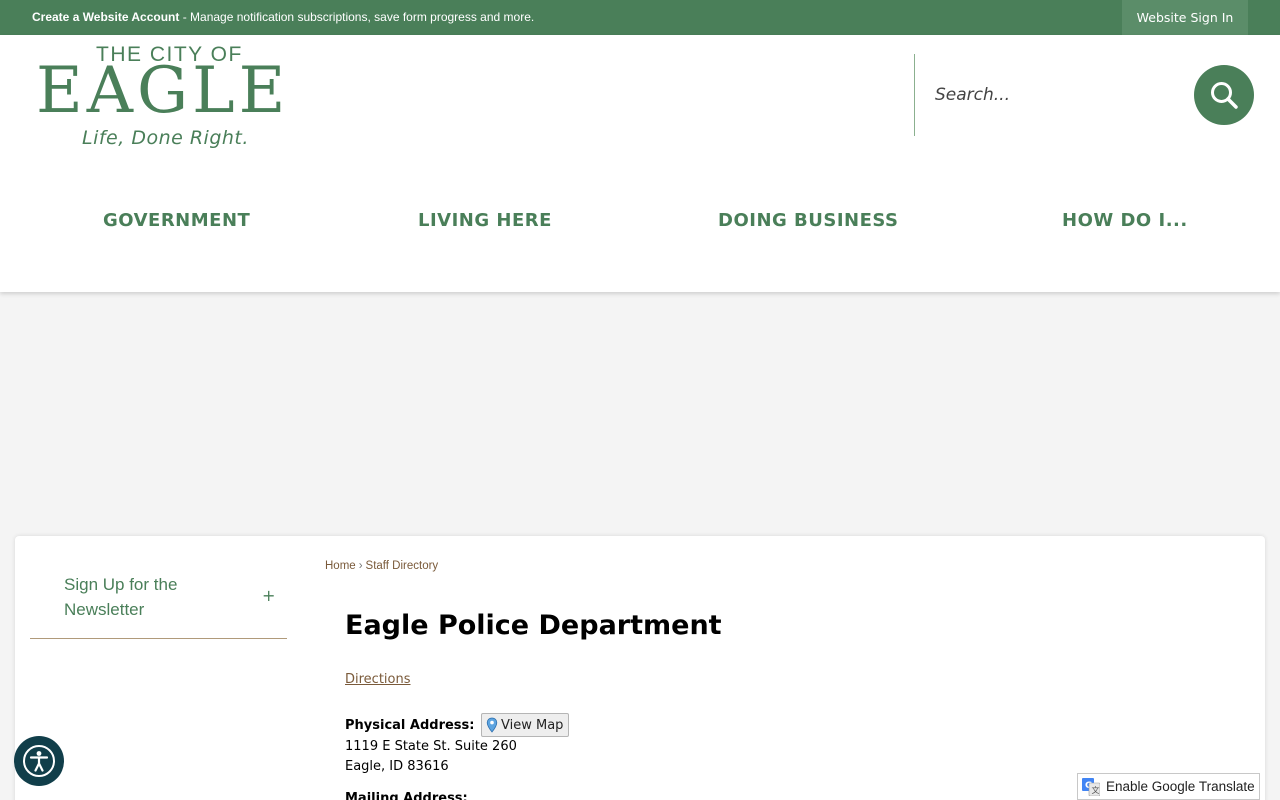  Describe the element at coordinates (165, 138) in the screenshot. I see `logo-tagline: Life, Done Right.` at that location.